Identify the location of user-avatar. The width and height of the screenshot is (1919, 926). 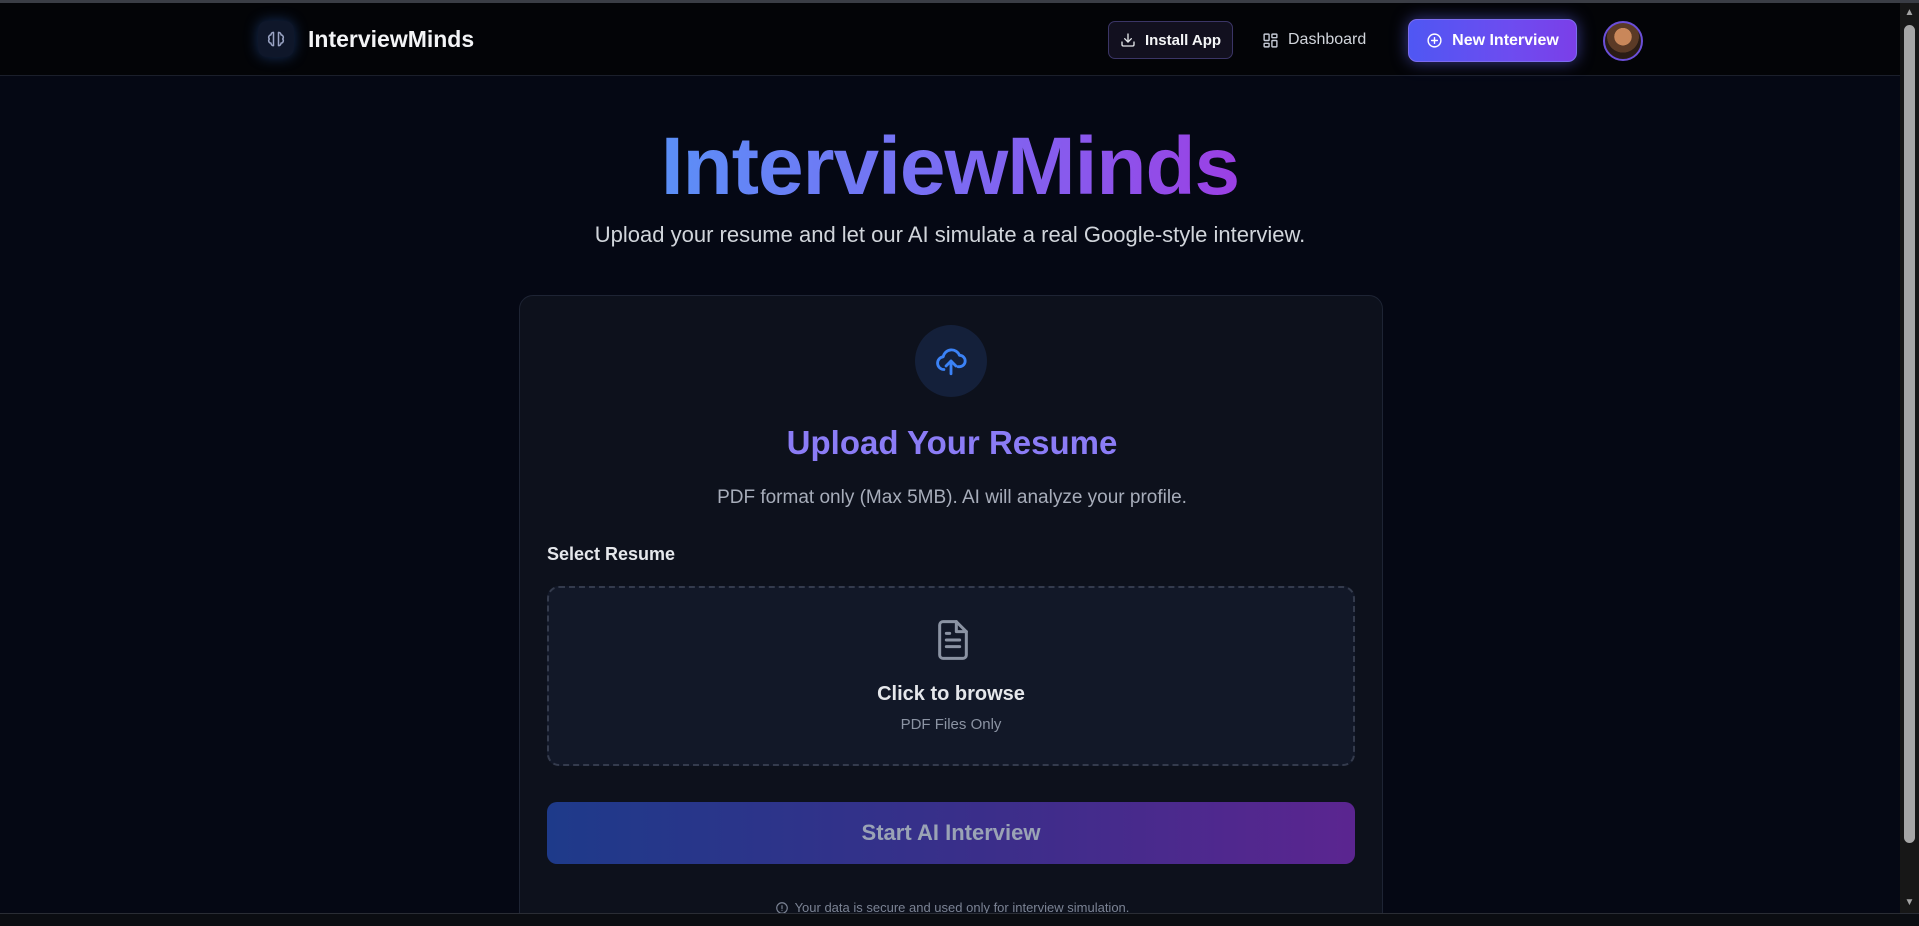
(1623, 41).